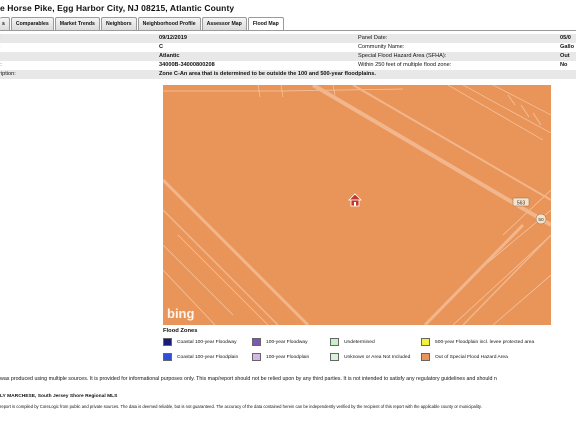 This screenshot has height=432, width=576. What do you see at coordinates (173, 38) in the screenshot?
I see `info-value: 09/12/2019` at bounding box center [173, 38].